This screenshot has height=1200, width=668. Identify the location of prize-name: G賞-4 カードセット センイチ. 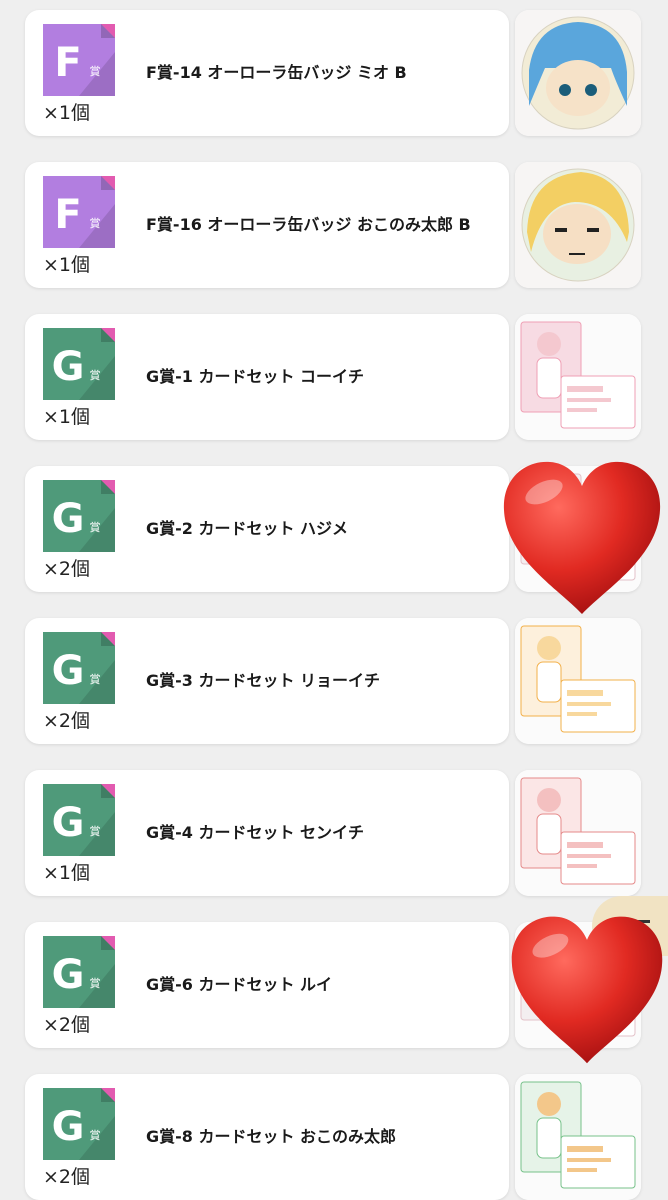
(255, 832).